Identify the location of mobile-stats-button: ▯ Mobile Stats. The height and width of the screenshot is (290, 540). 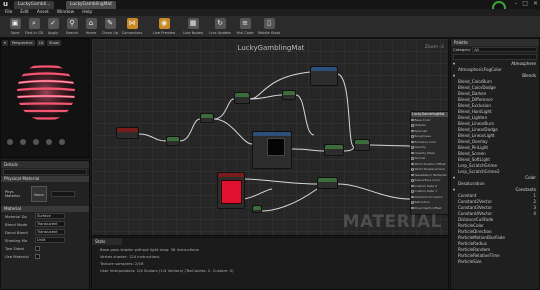
(269, 27).